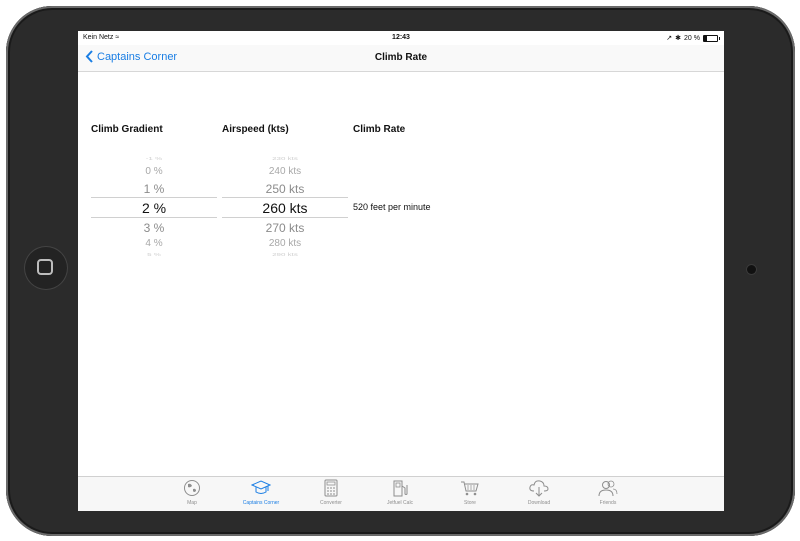  What do you see at coordinates (285, 208) in the screenshot?
I see `picker-row-selected: 260 kts` at bounding box center [285, 208].